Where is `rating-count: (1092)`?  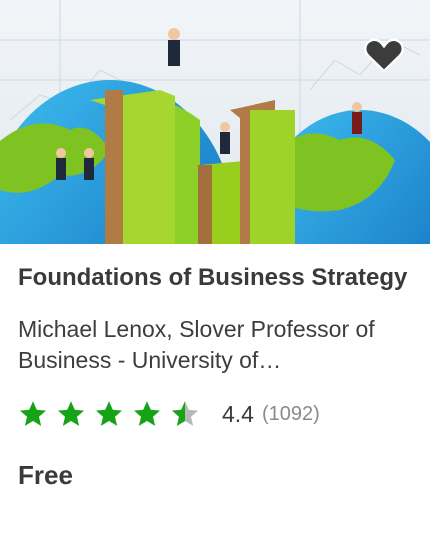
rating-count: (1092) is located at coordinates (290, 413).